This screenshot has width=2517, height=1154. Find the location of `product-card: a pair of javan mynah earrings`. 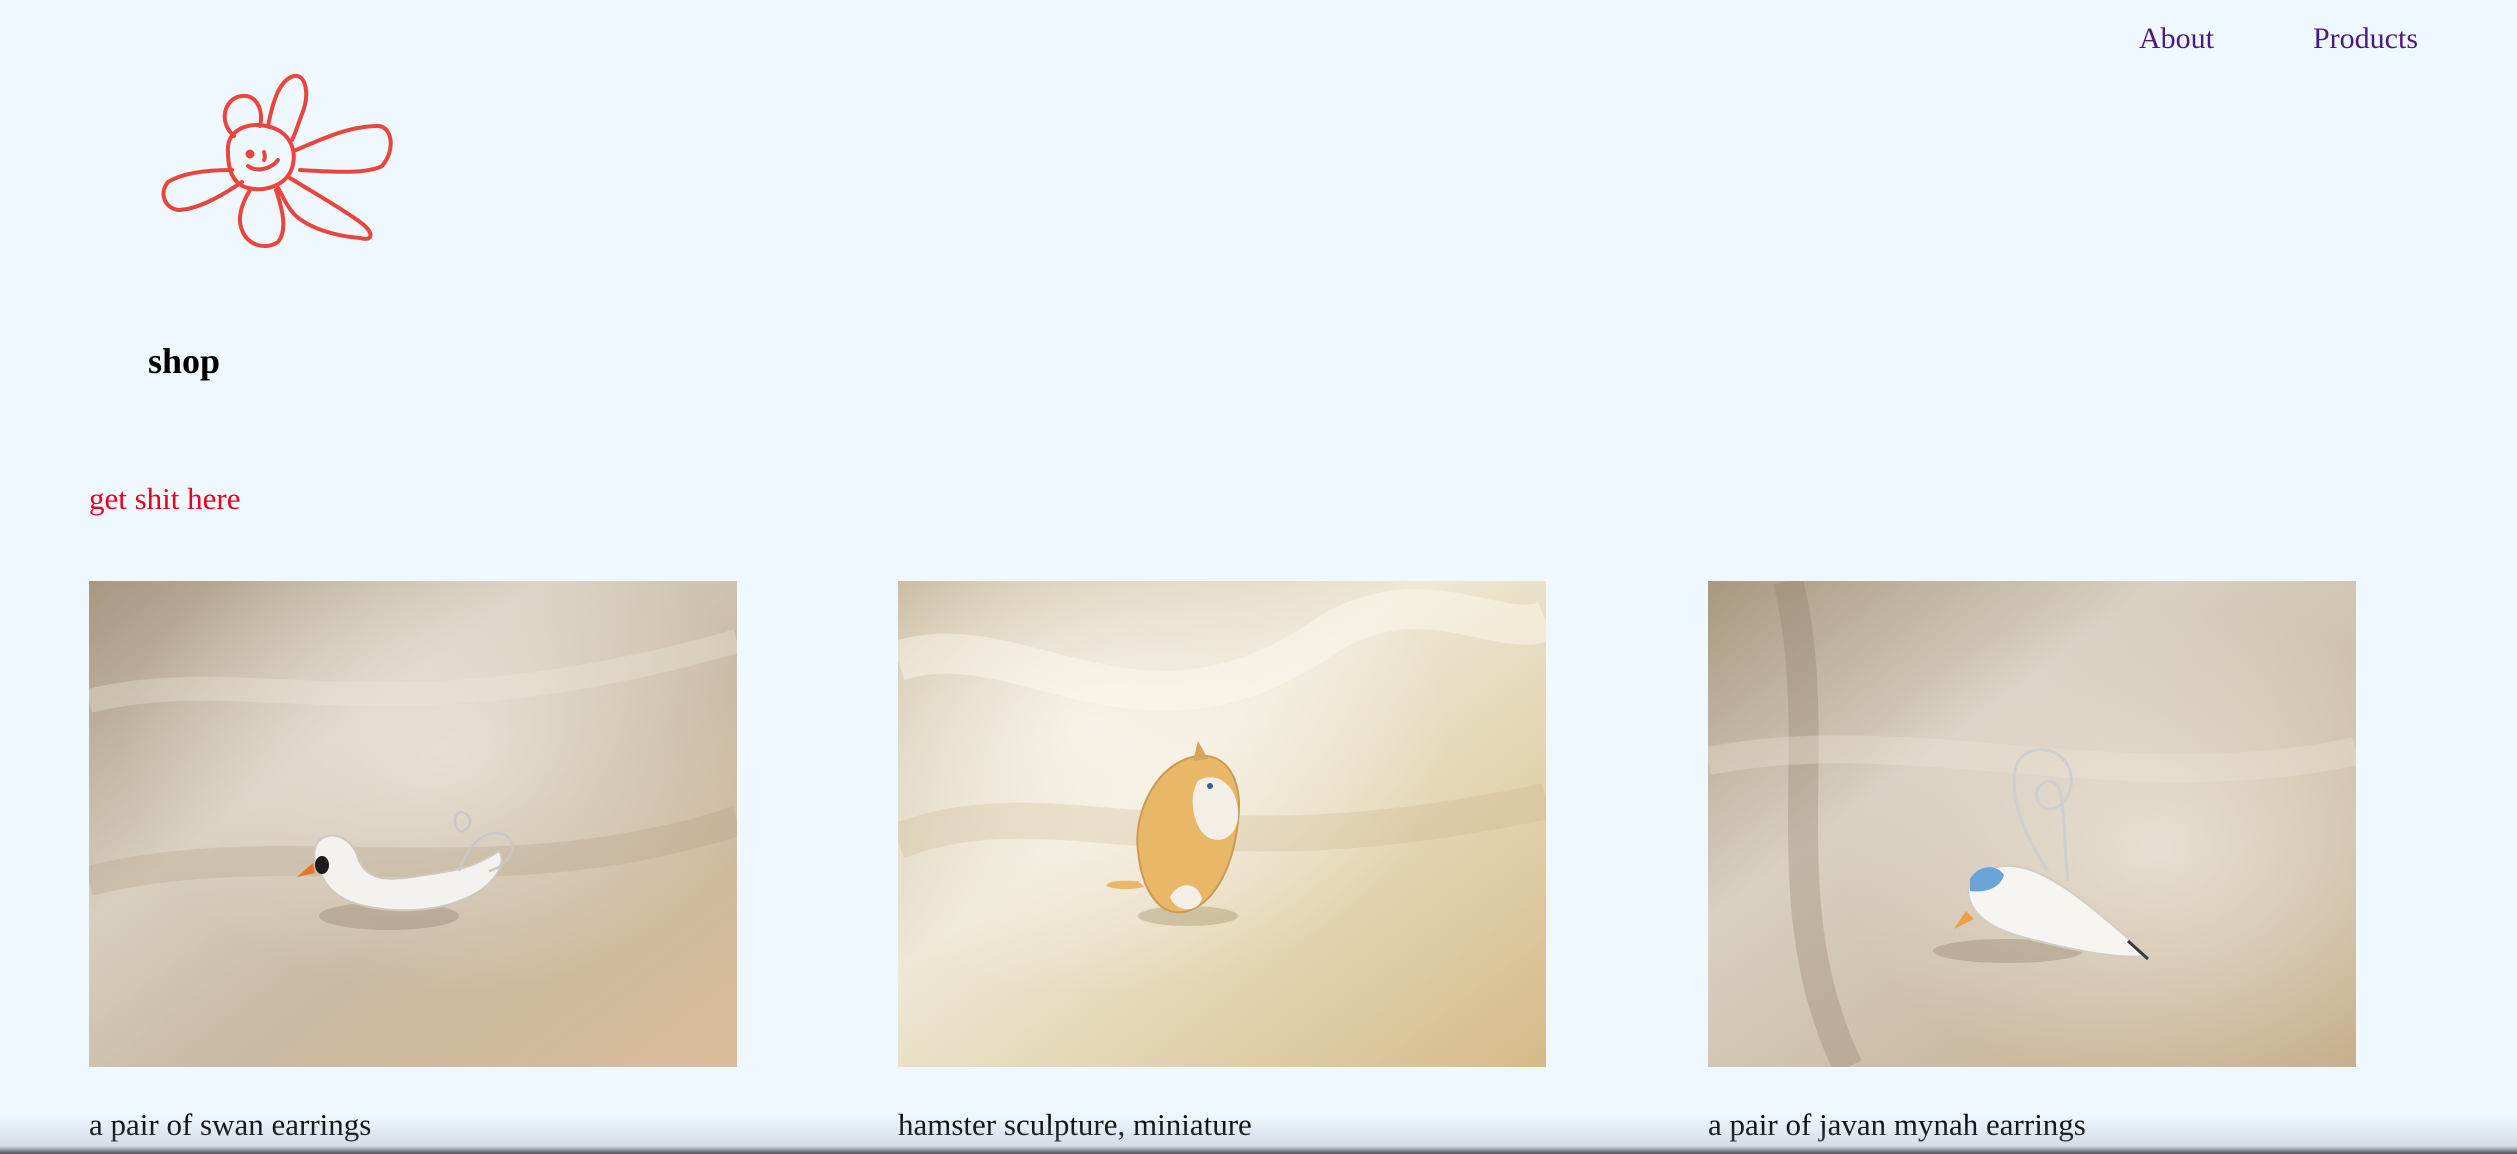

product-card: a pair of javan mynah earrings is located at coordinates (2032, 863).